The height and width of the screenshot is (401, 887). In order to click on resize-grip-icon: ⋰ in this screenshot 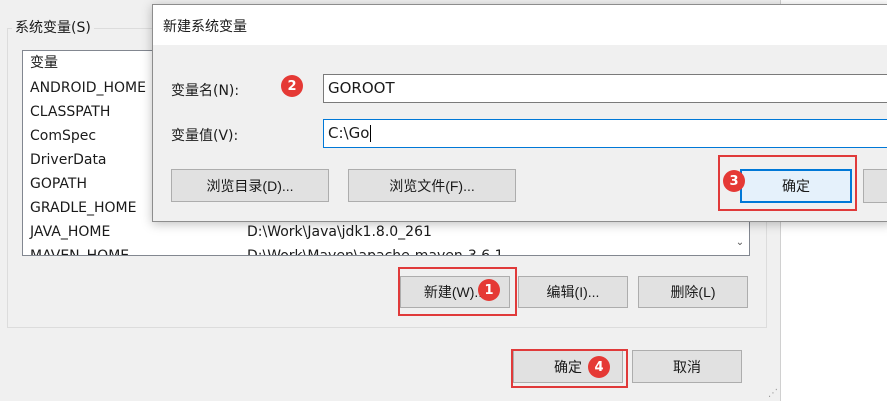, I will do `click(773, 393)`.